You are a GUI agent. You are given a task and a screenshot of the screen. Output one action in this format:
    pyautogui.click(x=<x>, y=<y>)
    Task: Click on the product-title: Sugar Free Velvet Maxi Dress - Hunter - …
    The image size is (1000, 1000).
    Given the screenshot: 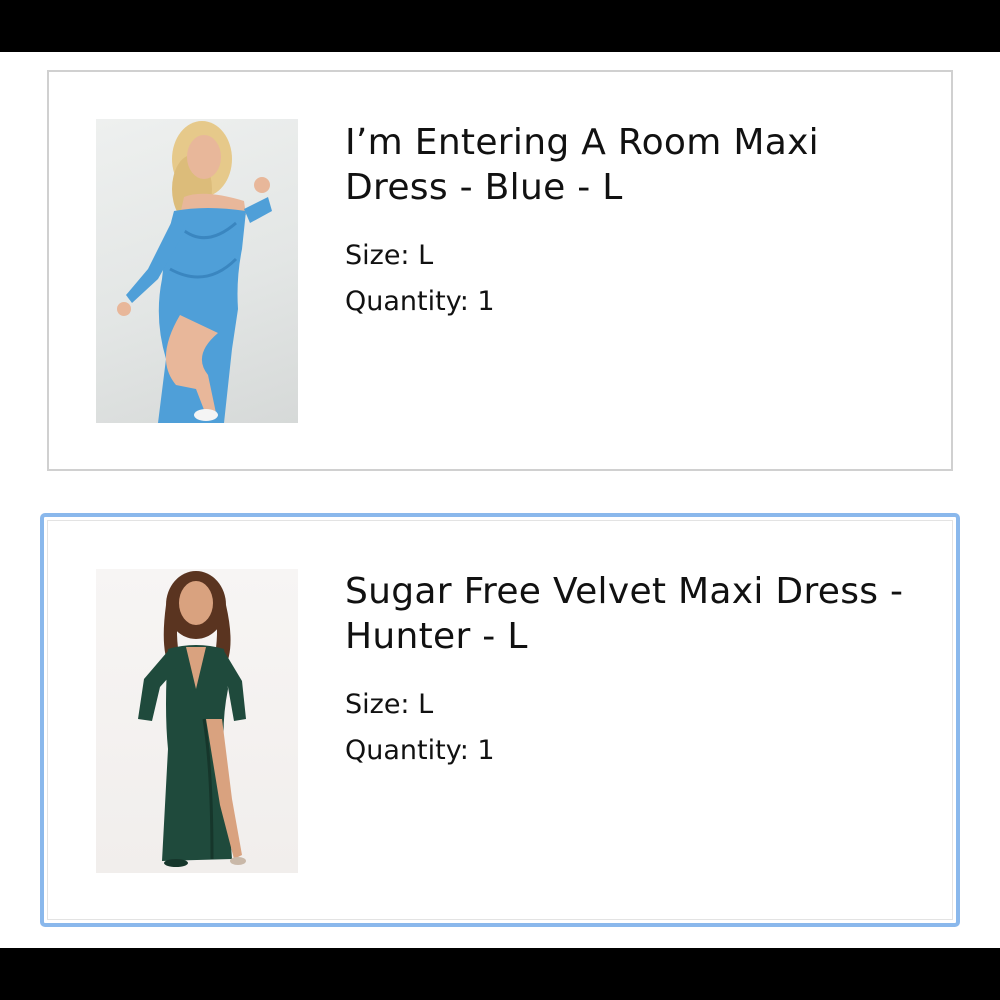 What is the action you would take?
    pyautogui.click(x=625, y=614)
    